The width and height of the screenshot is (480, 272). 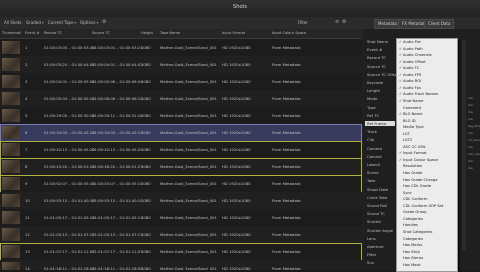 I want to click on column-menu-item: Sync, so click(x=405, y=193).